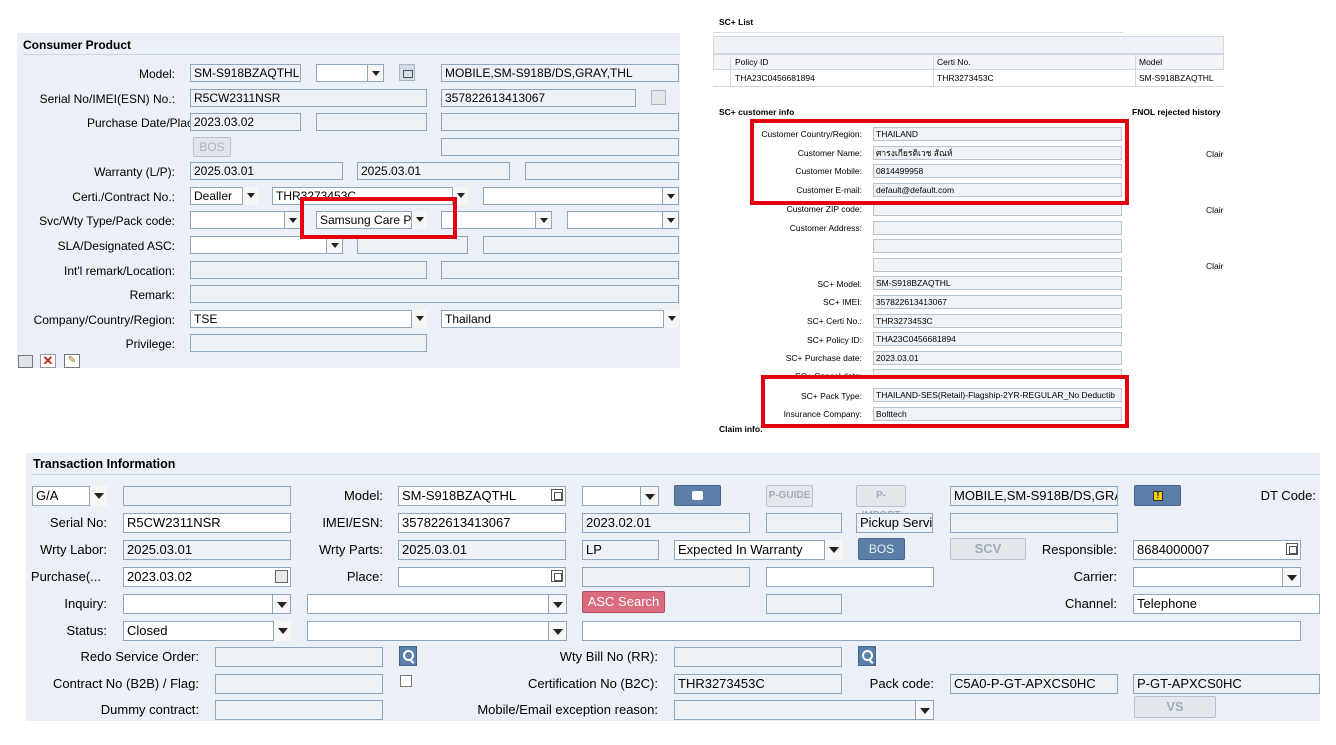 This screenshot has width=1336, height=745. Describe the element at coordinates (407, 72) in the screenshot. I see `model-lookup-icon` at that location.